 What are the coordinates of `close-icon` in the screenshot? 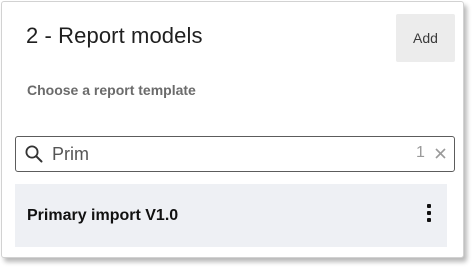 It's located at (440, 153).